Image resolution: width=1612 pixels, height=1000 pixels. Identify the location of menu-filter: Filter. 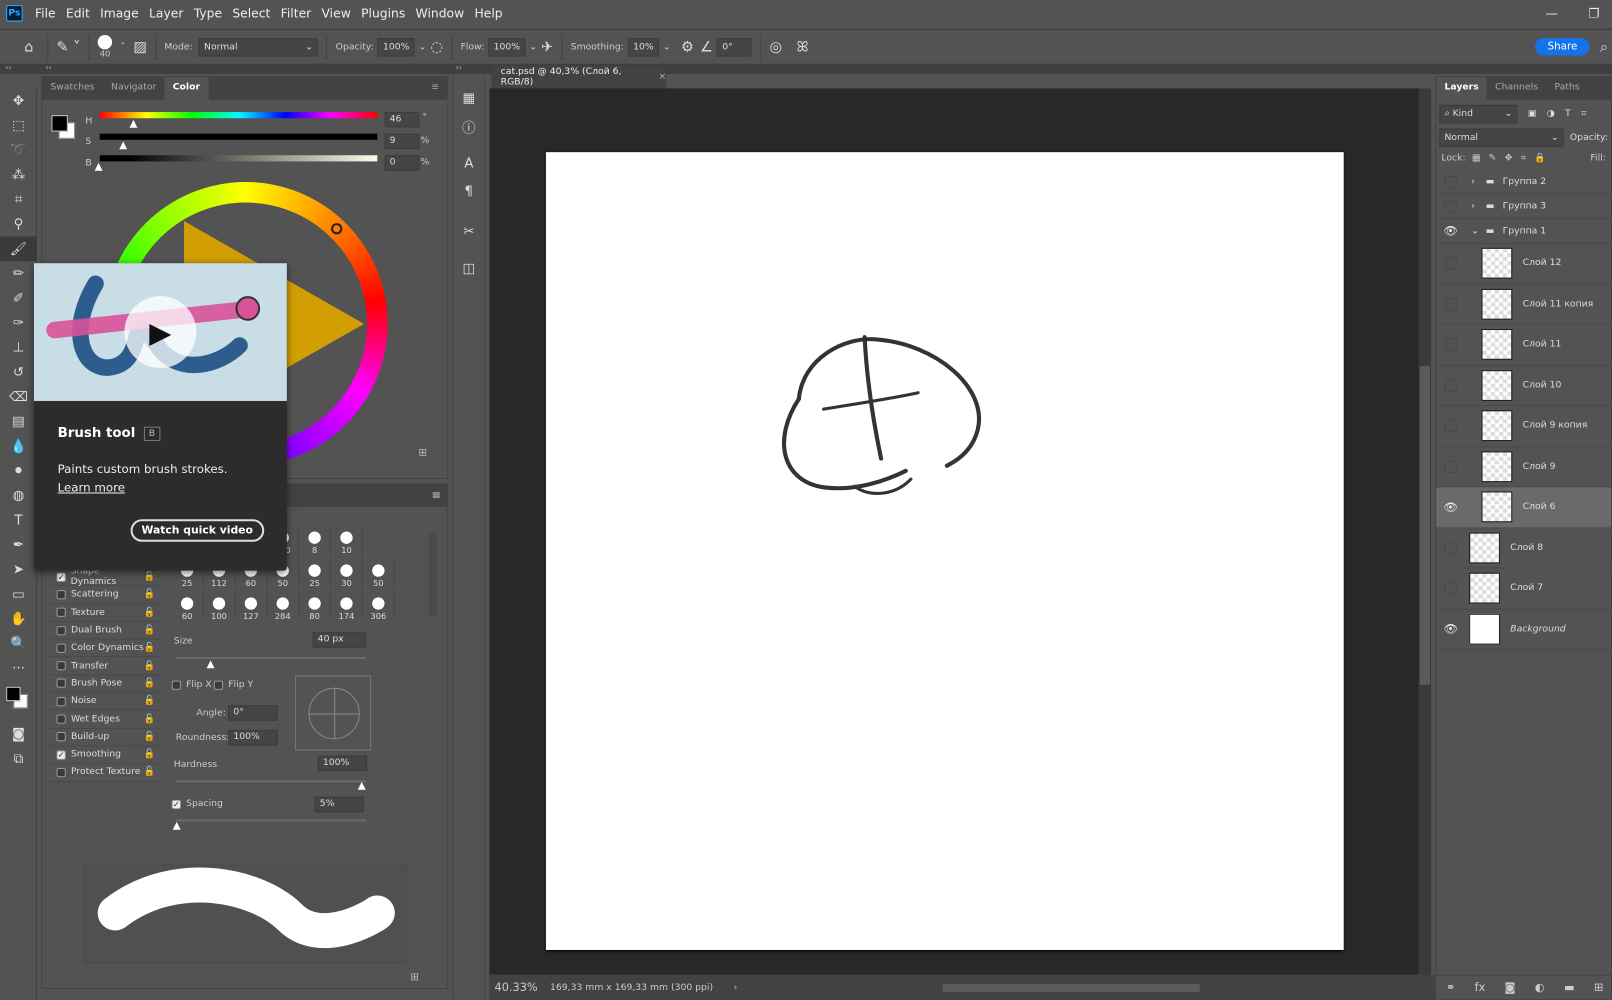
(296, 13).